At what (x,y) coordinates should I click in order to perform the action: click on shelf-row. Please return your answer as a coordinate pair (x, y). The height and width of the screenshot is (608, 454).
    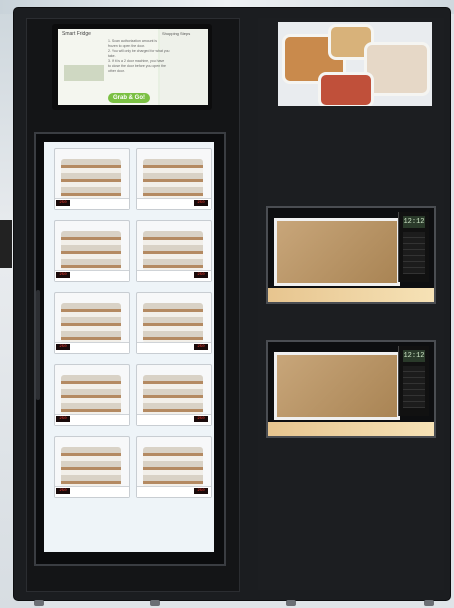
    Looking at the image, I should click on (129, 527).